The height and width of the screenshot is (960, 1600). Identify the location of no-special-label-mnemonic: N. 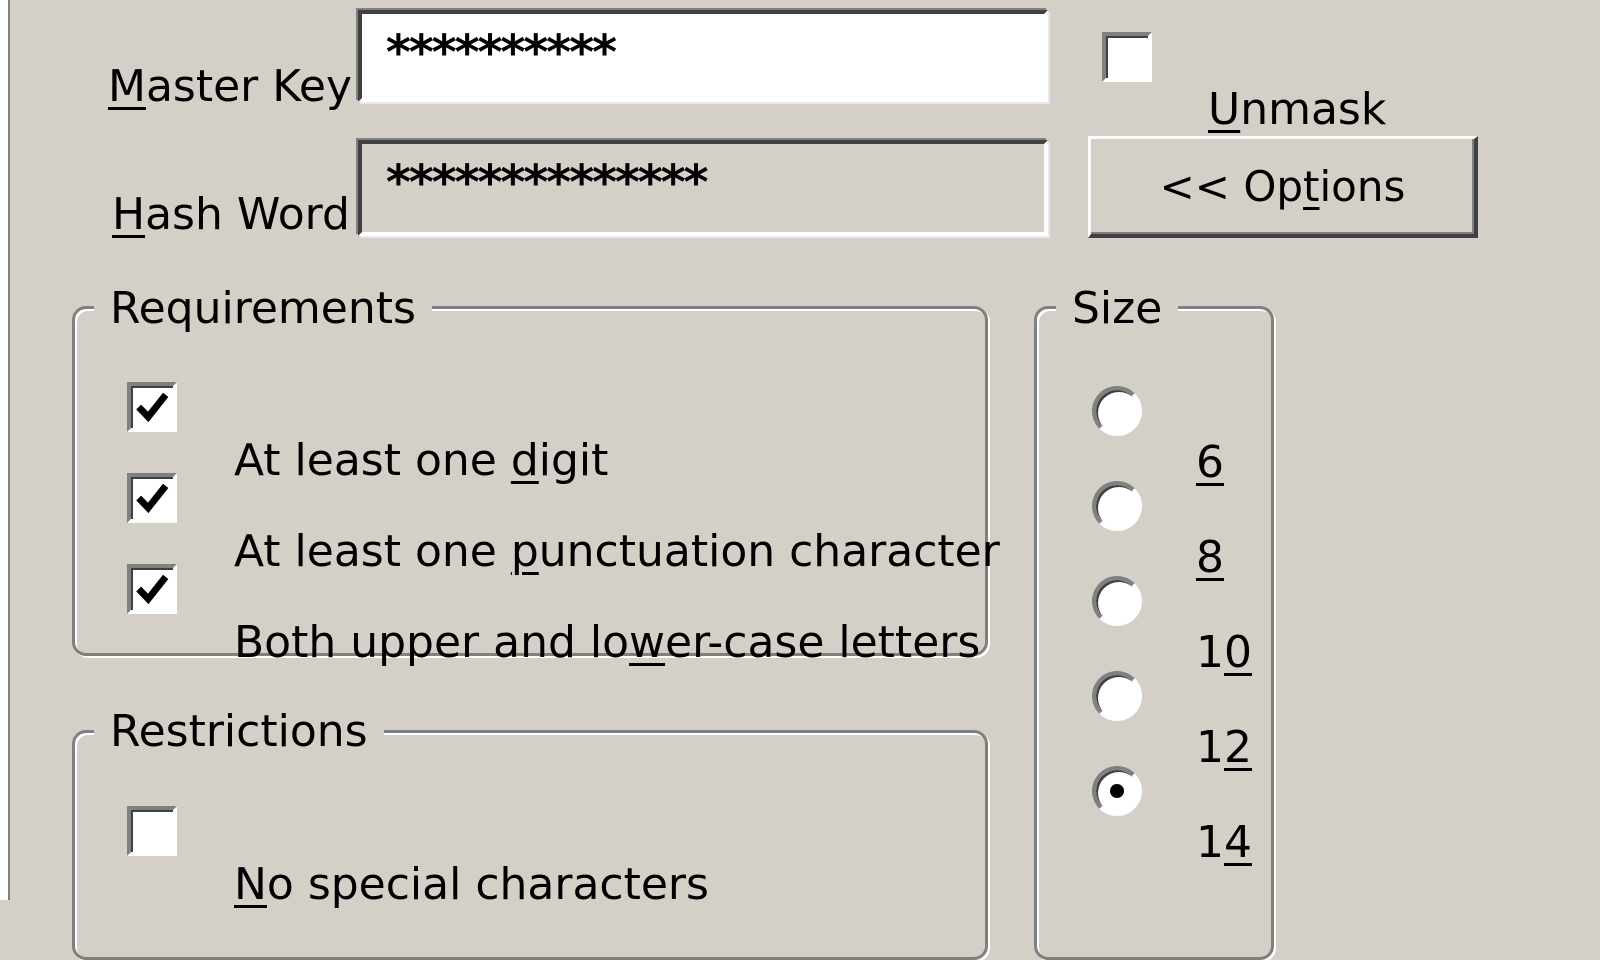
(250, 884).